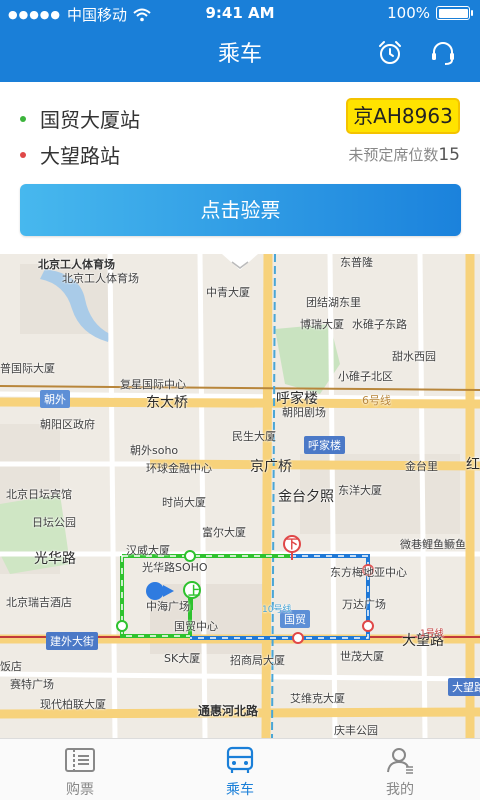 This screenshot has height=800, width=480. What do you see at coordinates (196, 626) in the screenshot?
I see `map-label: 国贸中心` at bounding box center [196, 626].